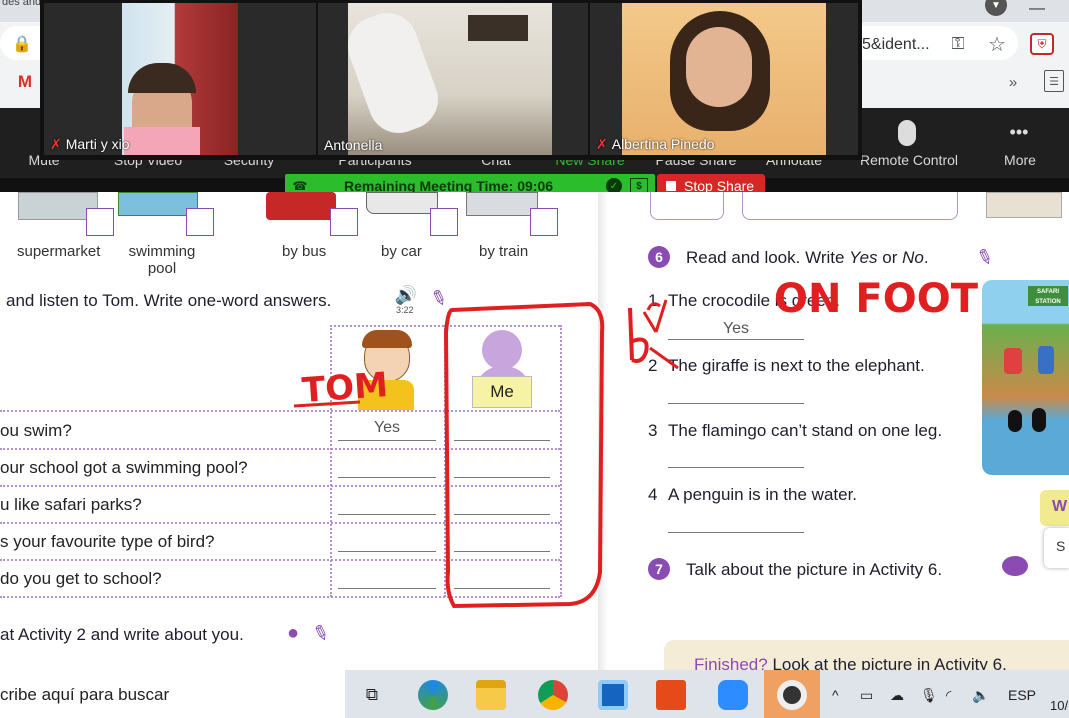  I want to click on video-tile-2: Antonella, so click(453, 79).